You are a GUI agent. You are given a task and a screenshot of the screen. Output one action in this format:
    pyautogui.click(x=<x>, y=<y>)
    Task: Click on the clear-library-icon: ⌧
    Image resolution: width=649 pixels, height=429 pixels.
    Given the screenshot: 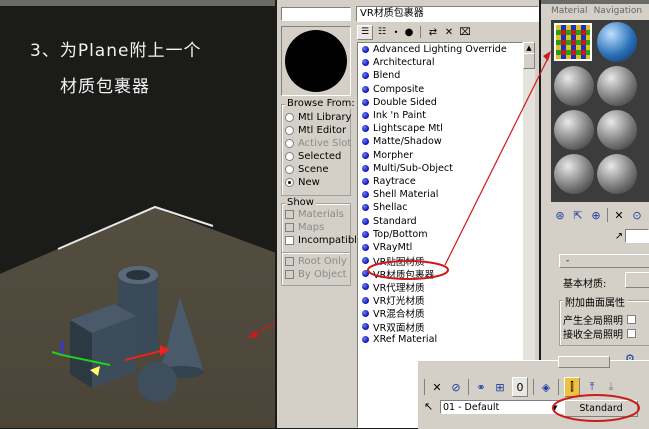 What is the action you would take?
    pyautogui.click(x=465, y=32)
    